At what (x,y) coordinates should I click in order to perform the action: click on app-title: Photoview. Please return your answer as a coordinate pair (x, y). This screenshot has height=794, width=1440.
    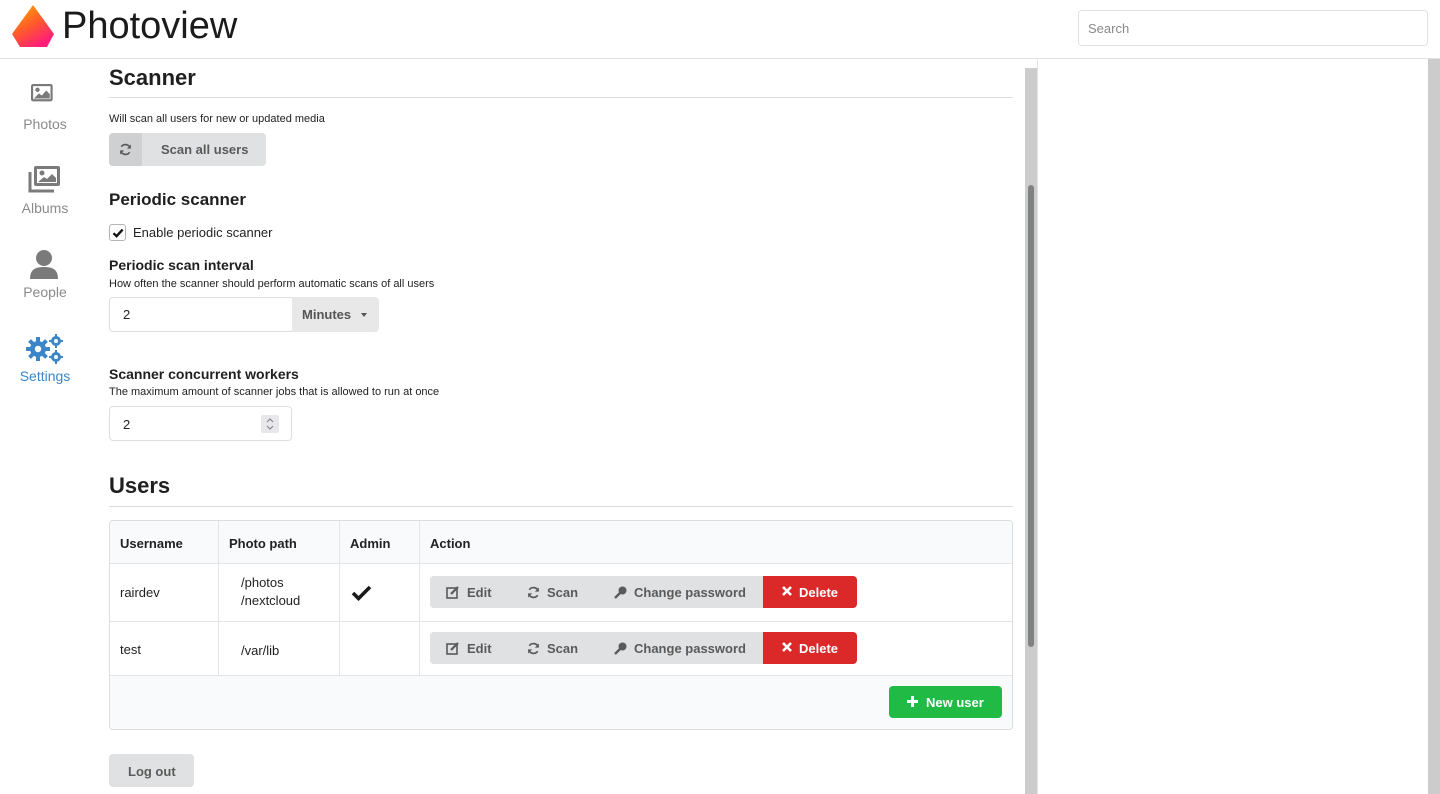
    Looking at the image, I should click on (150, 26).